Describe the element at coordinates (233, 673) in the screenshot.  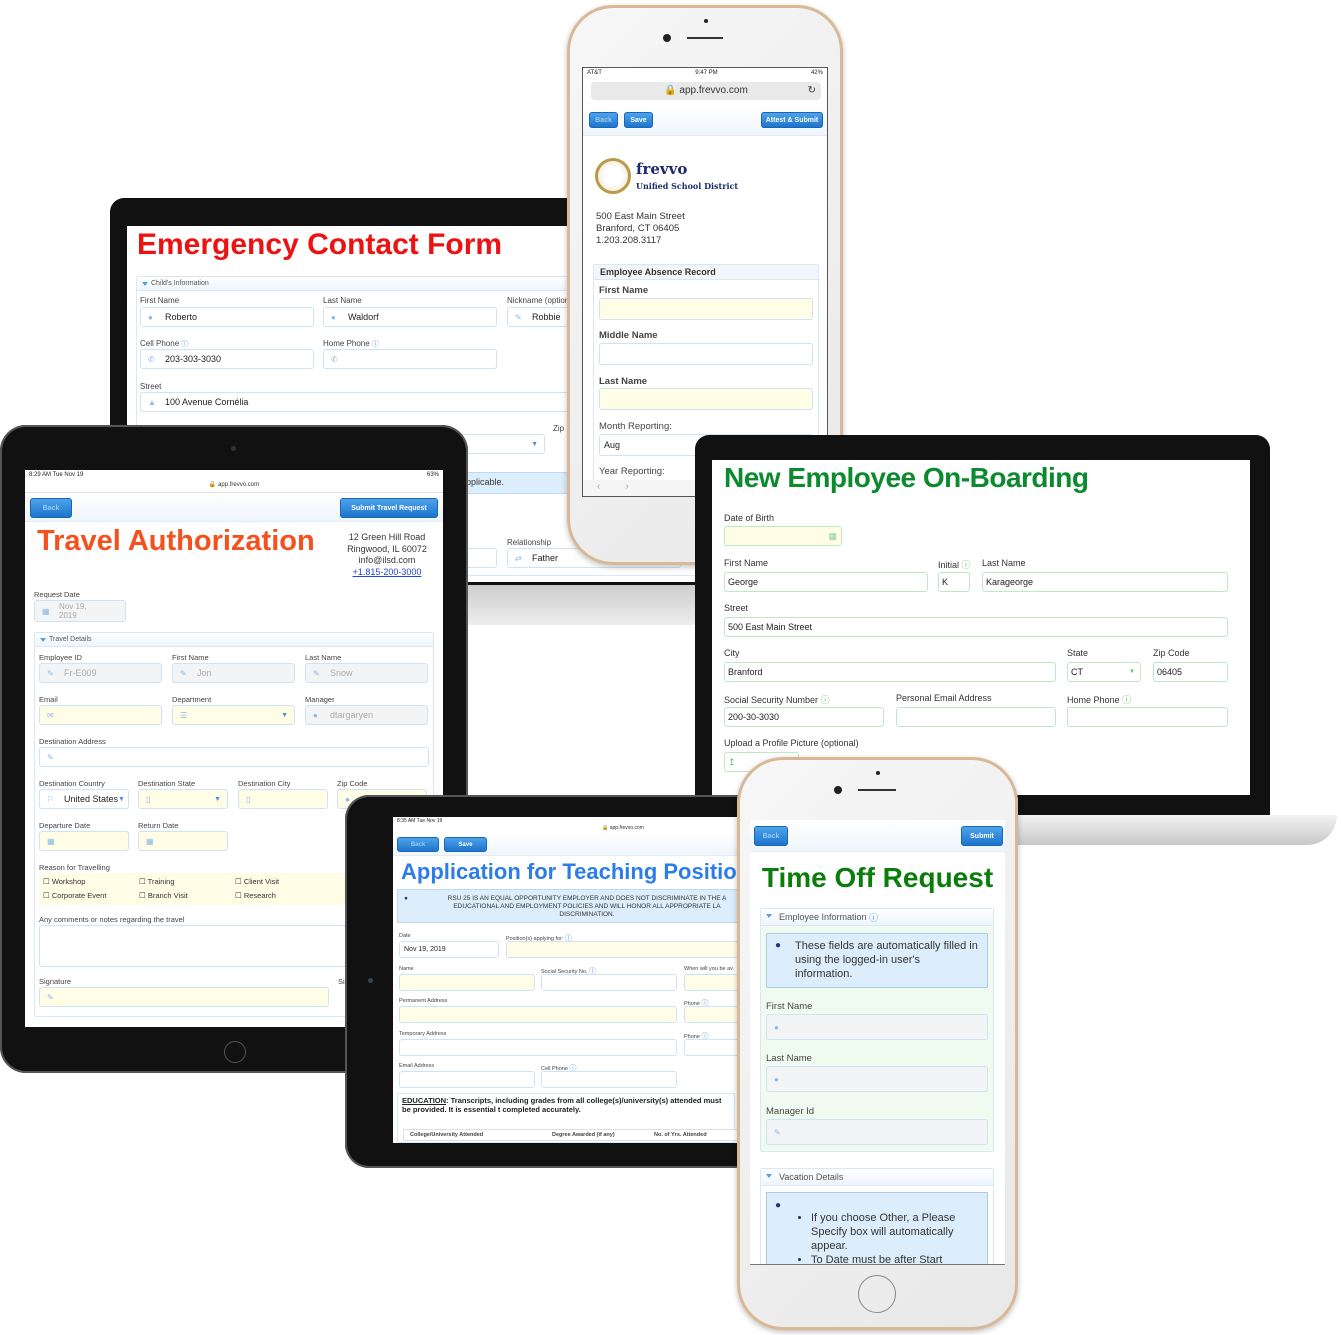
I see `first-name-input: ✎ Jon` at that location.